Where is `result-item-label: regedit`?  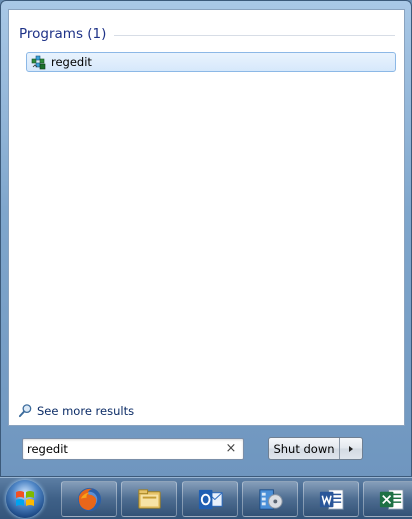
result-item-label: regedit is located at coordinates (71, 62).